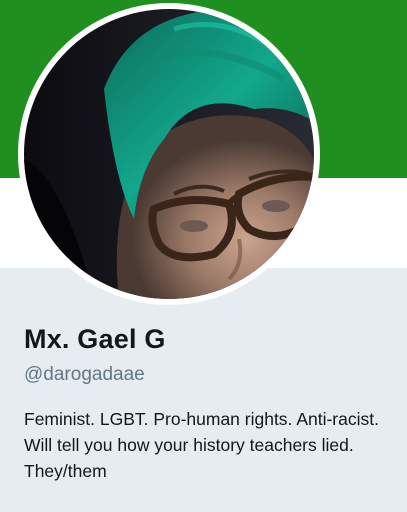  I want to click on user-handle: @darogadaae, so click(84, 374).